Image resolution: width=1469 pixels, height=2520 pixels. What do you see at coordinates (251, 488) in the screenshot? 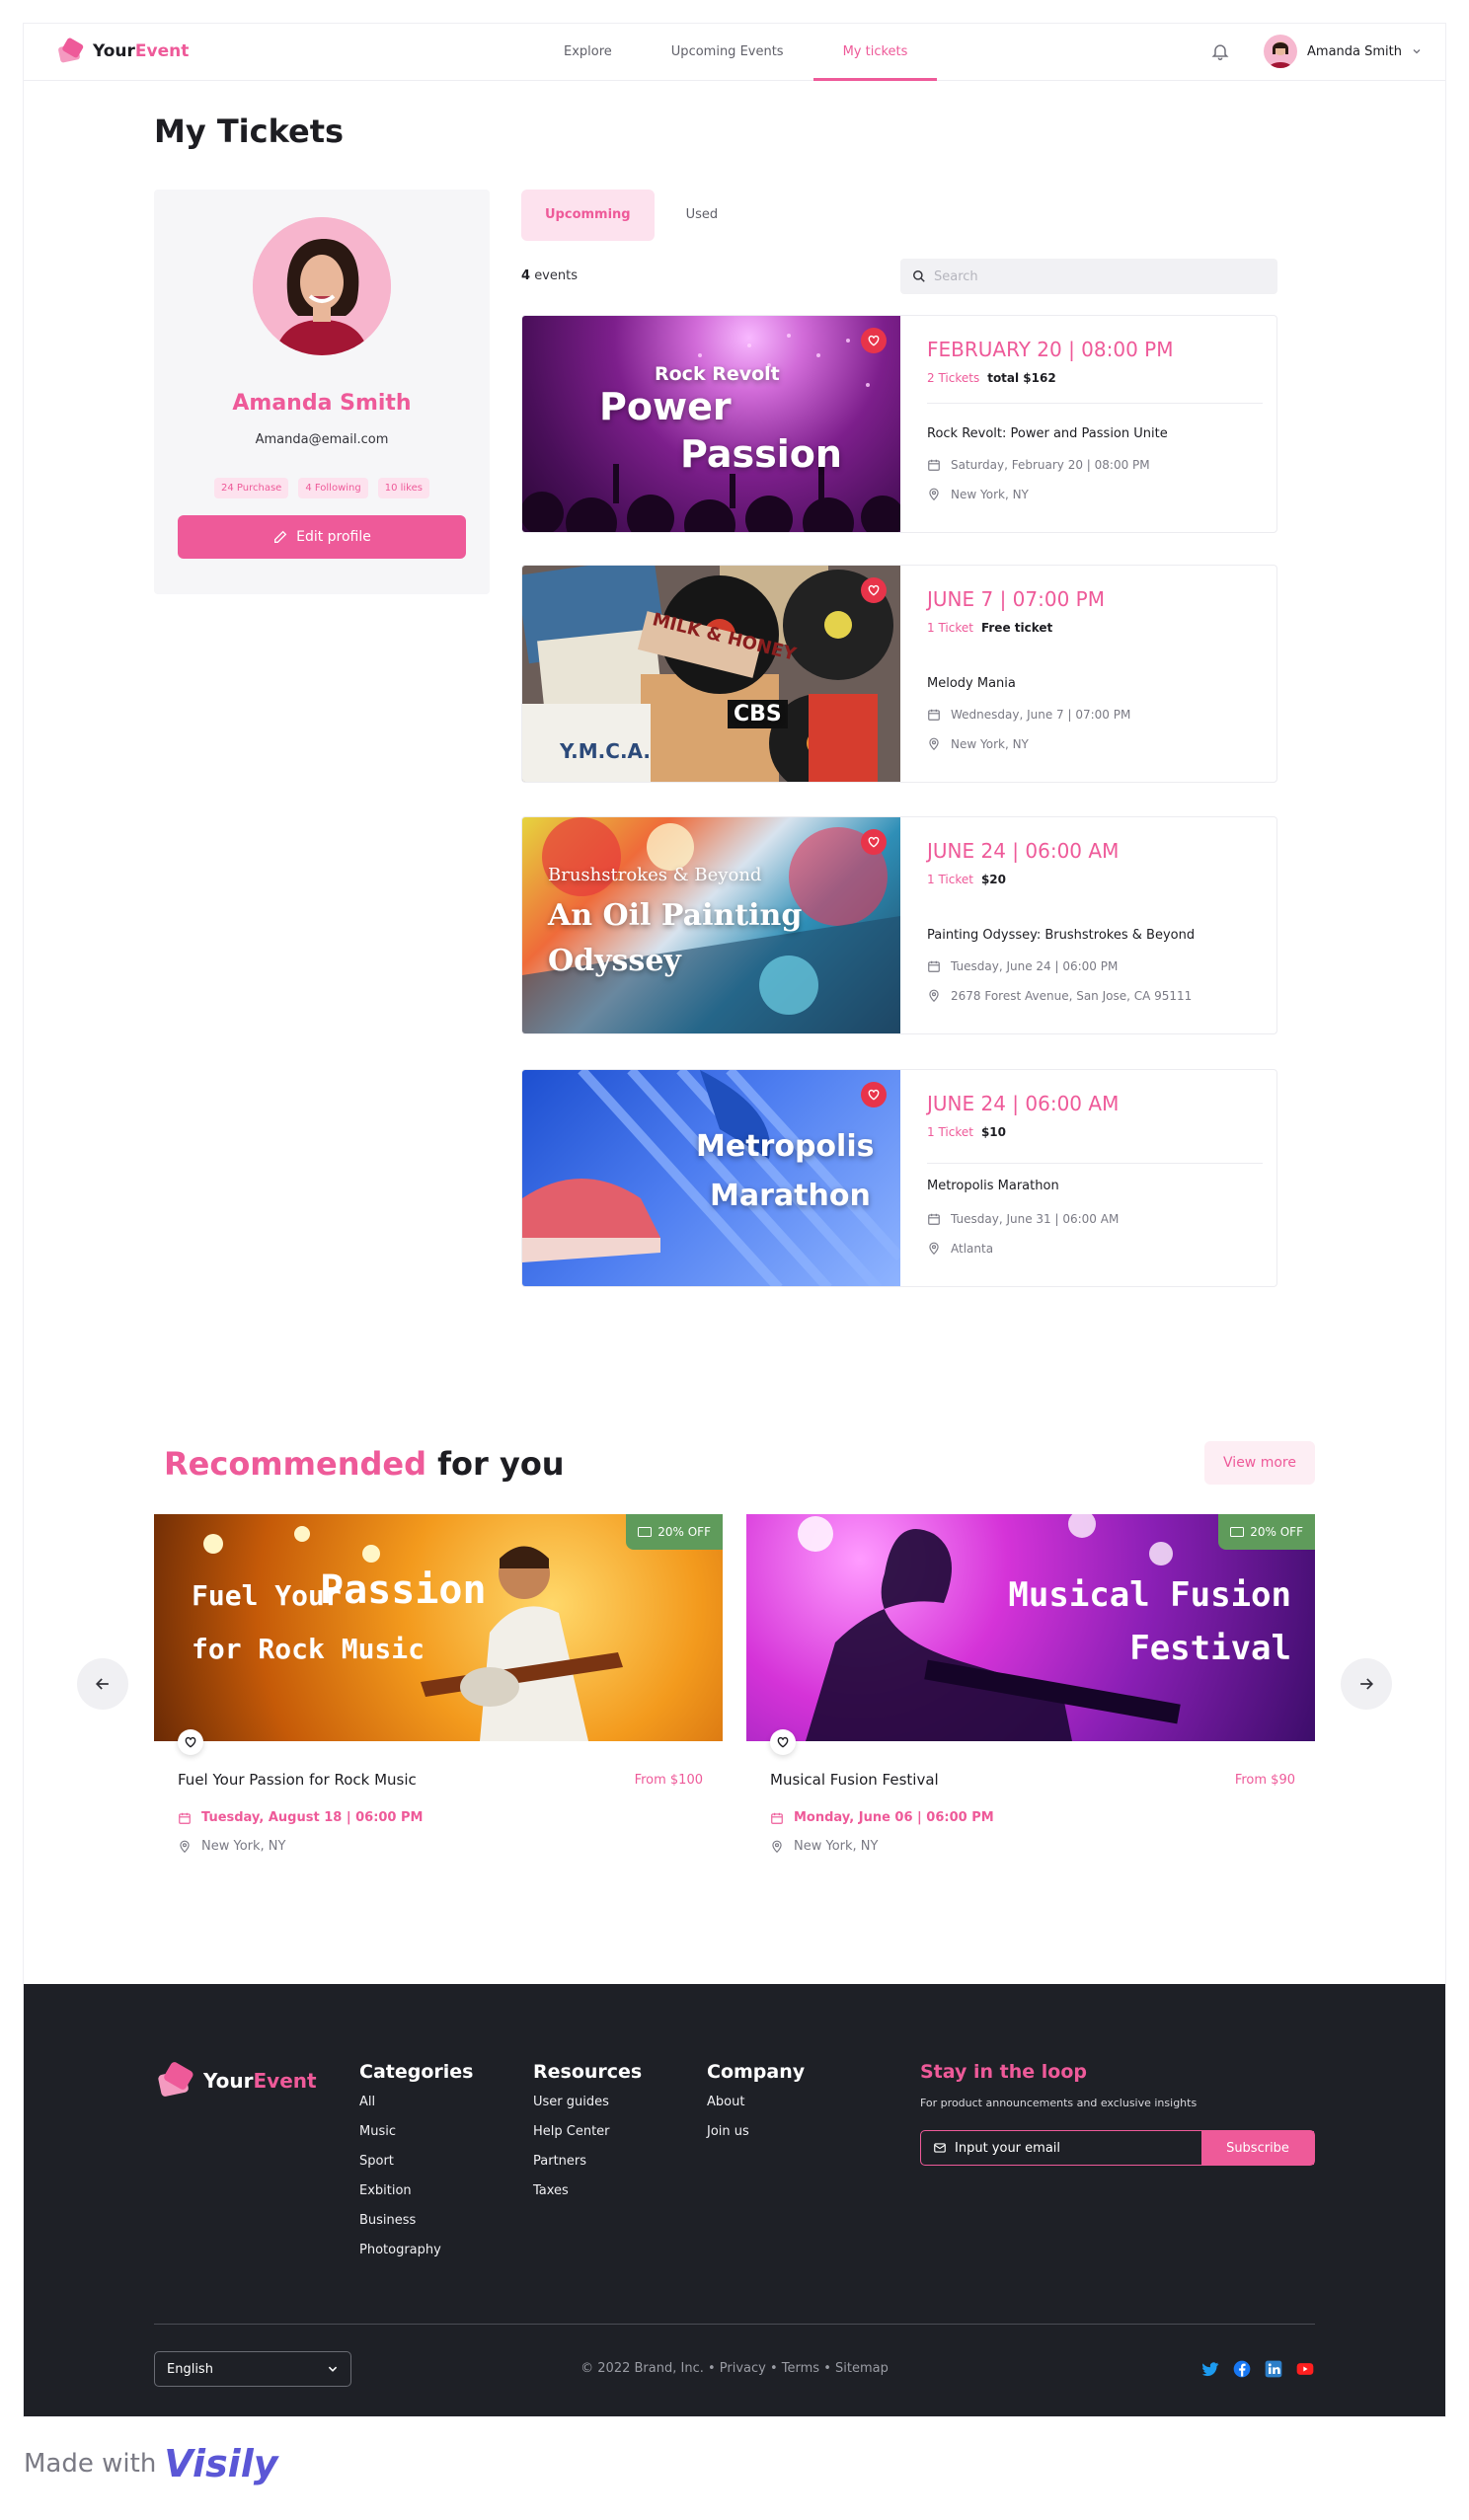
I see `purchase-count-badge: 24 Purchase` at bounding box center [251, 488].